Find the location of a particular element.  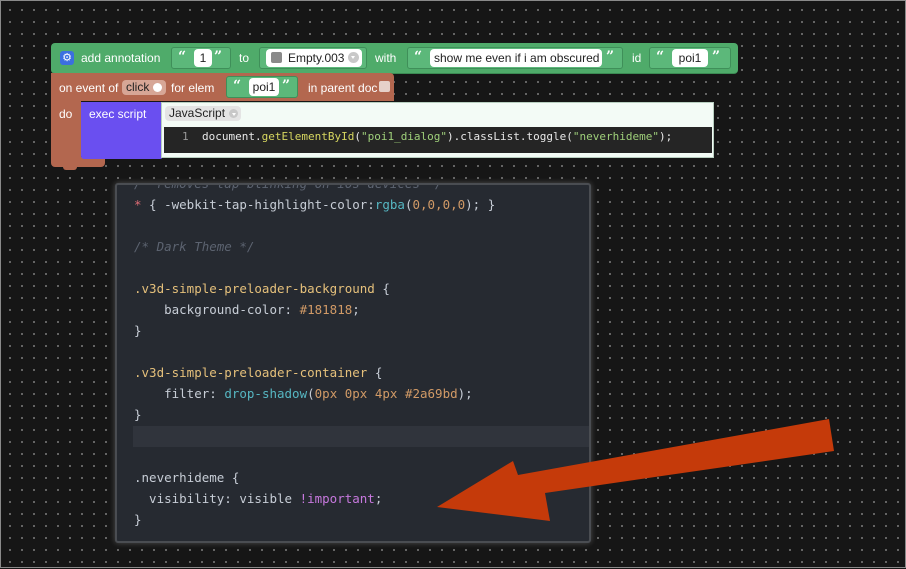

annotation-arrow-icon is located at coordinates (635, 470).